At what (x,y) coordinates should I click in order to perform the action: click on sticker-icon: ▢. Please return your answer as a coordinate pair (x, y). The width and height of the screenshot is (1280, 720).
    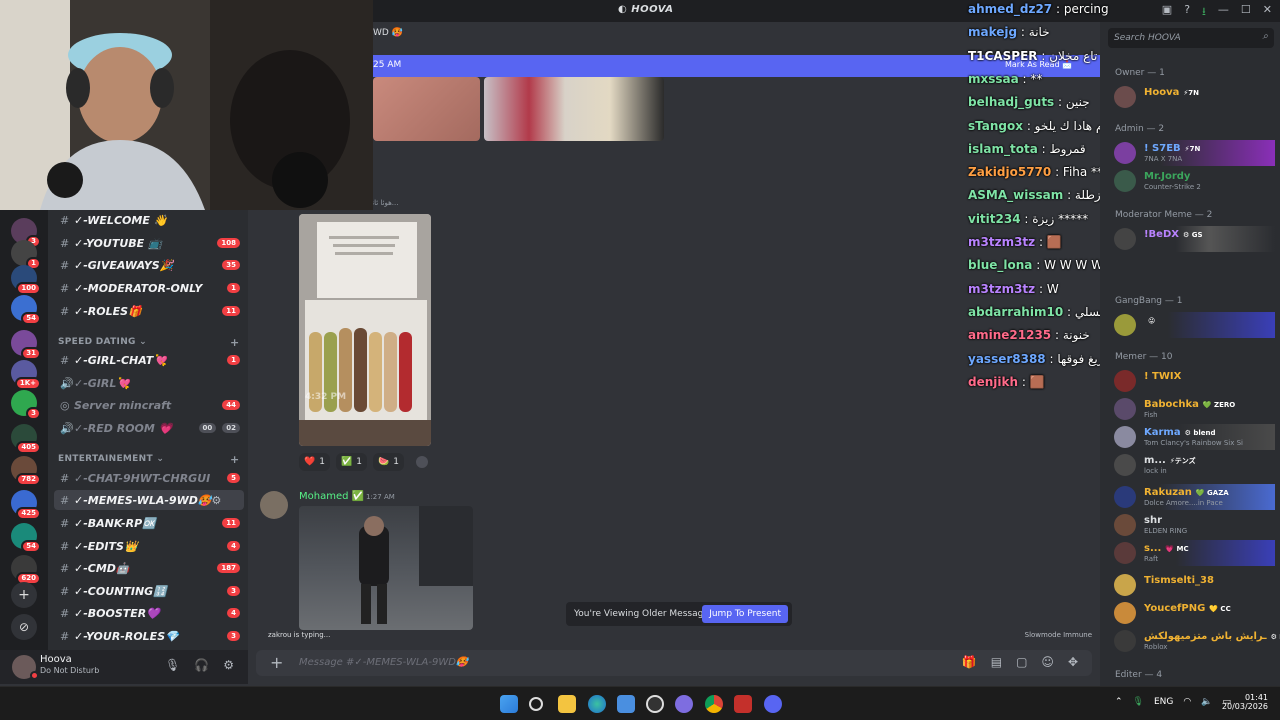
    Looking at the image, I should click on (1021, 662).